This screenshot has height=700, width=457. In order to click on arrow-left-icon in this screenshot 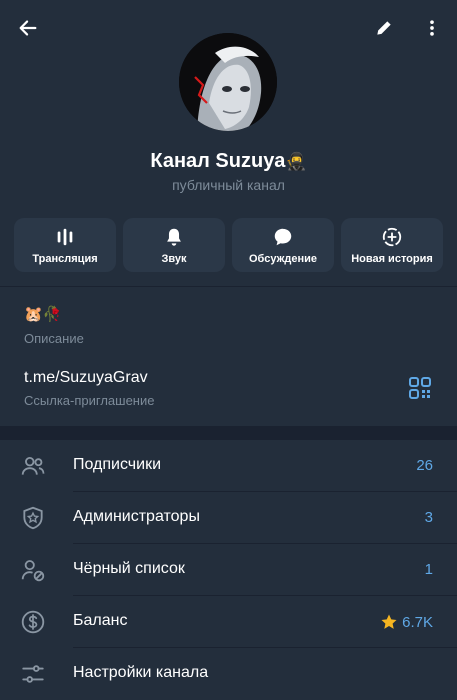, I will do `click(28, 28)`.